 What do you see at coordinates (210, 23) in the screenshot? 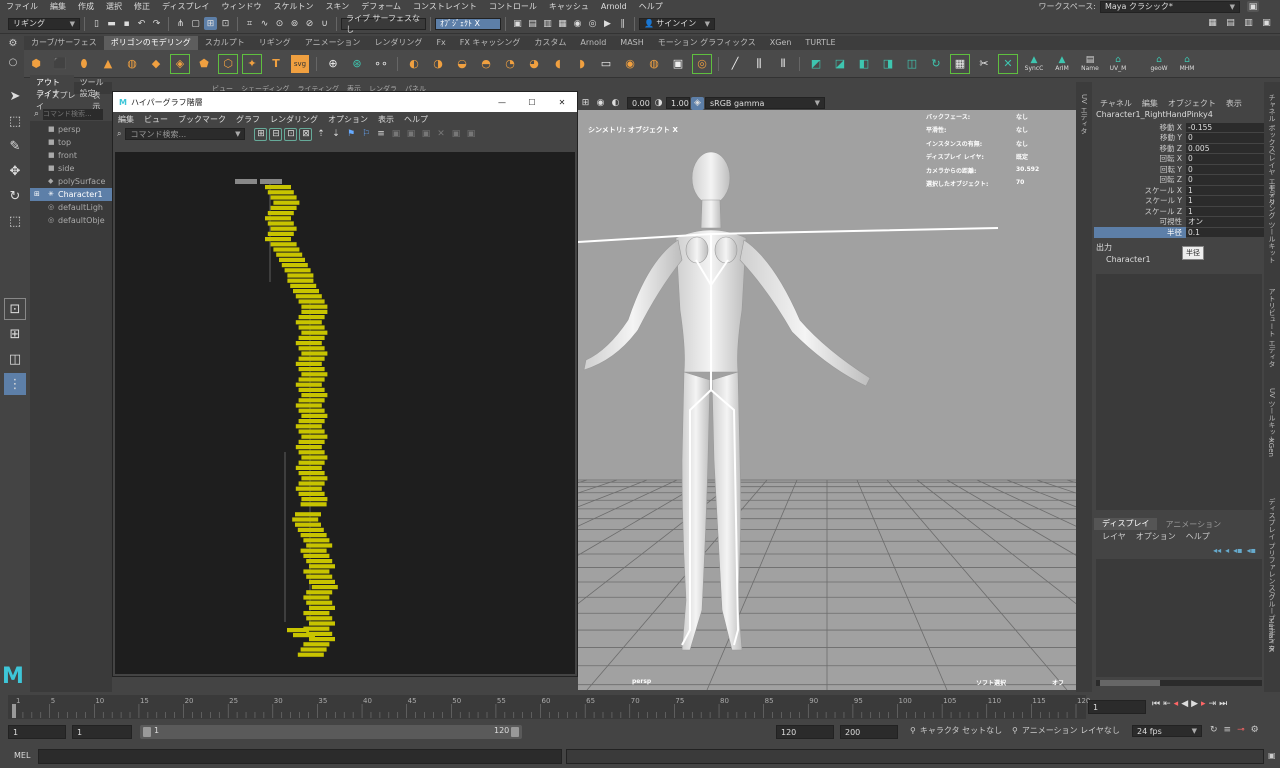
I see `select-component-icon: ⊞` at bounding box center [210, 23].